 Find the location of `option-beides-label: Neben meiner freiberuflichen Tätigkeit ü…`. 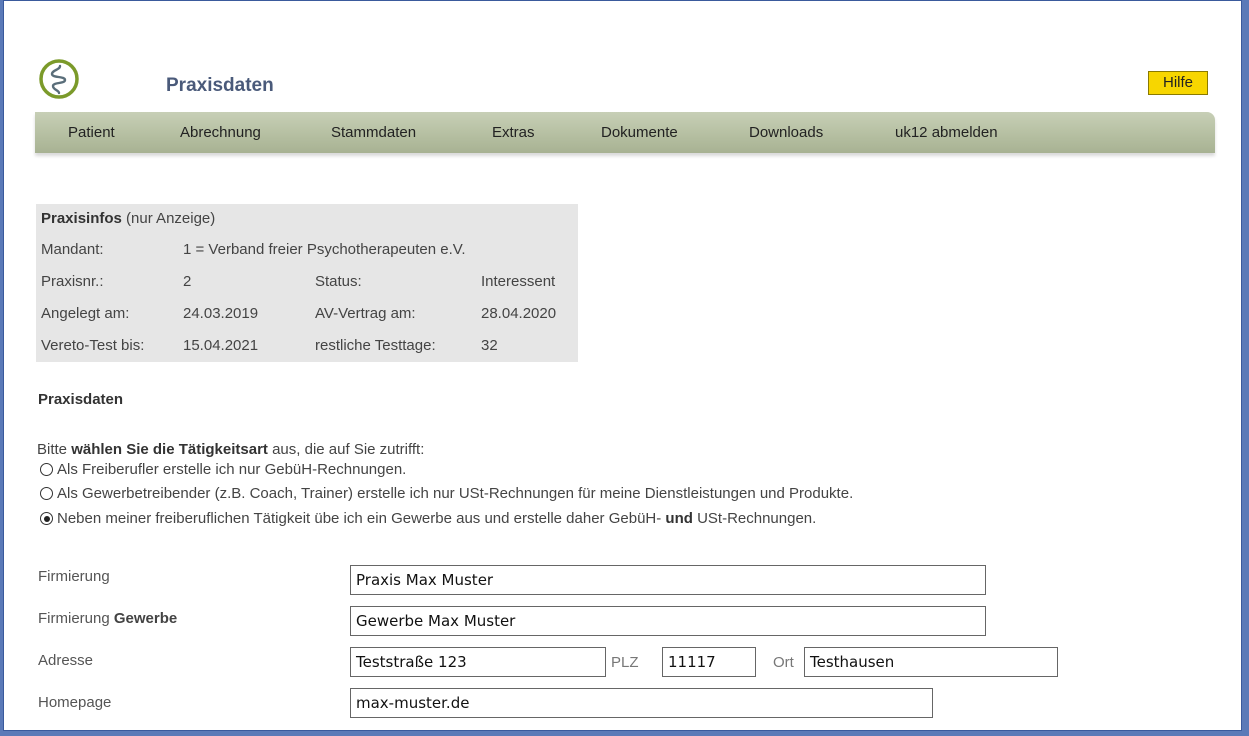

option-beides-label: Neben meiner freiberuflichen Tätigkeit ü… is located at coordinates (436, 518).